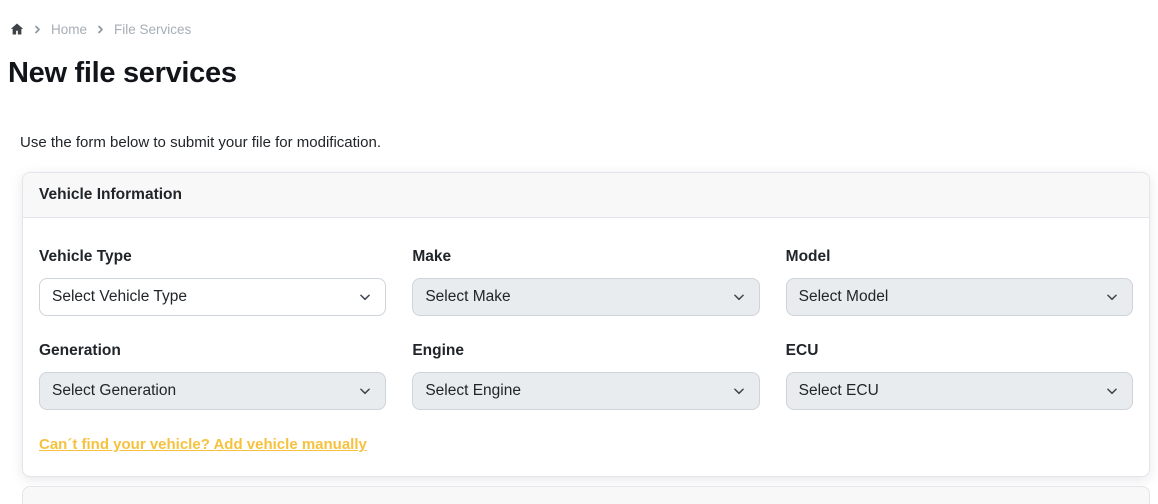  What do you see at coordinates (438, 350) in the screenshot?
I see `engine-label: Engine` at bounding box center [438, 350].